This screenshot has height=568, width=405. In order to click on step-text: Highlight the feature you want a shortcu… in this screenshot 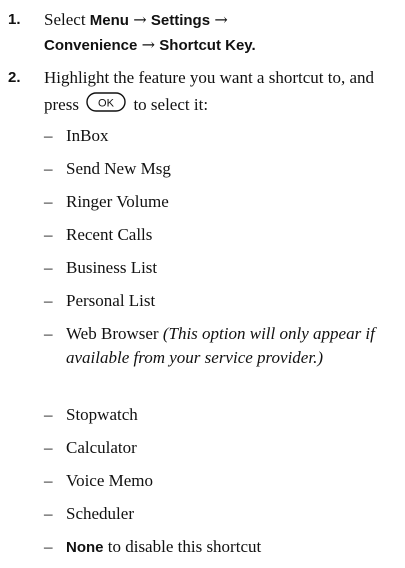, I will do `click(221, 91)`.